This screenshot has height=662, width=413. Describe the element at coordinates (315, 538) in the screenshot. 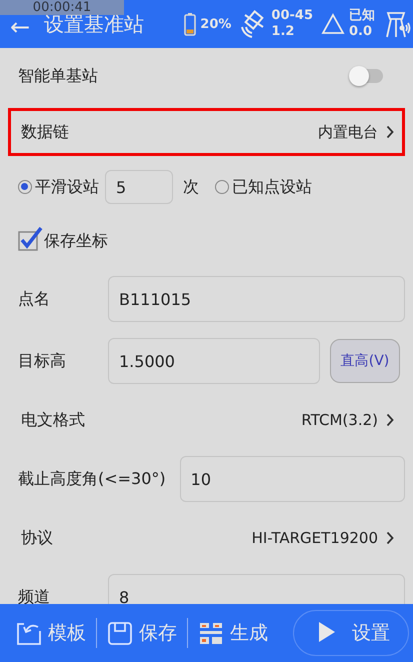

I see `dropdown-value: HI-TARGET19200` at that location.